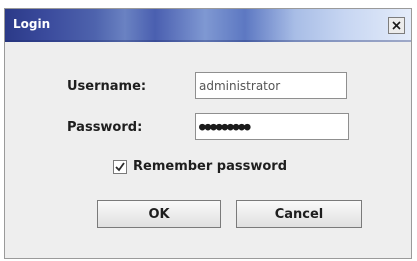  I want to click on remember-checkbox, so click(120, 167).